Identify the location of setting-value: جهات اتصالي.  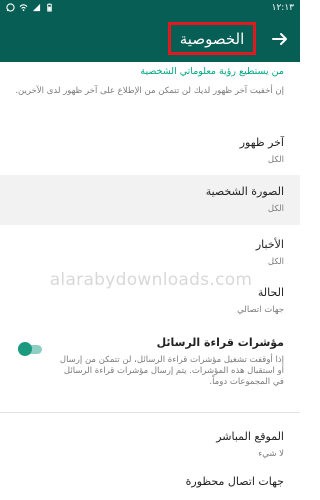
(260, 310).